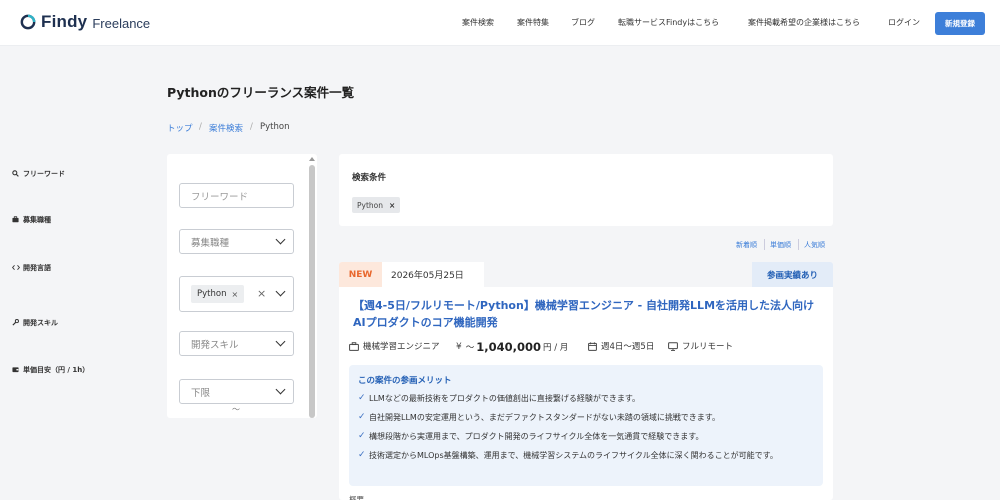 The image size is (1000, 500). I want to click on nav-features: 案件特集, so click(533, 22).